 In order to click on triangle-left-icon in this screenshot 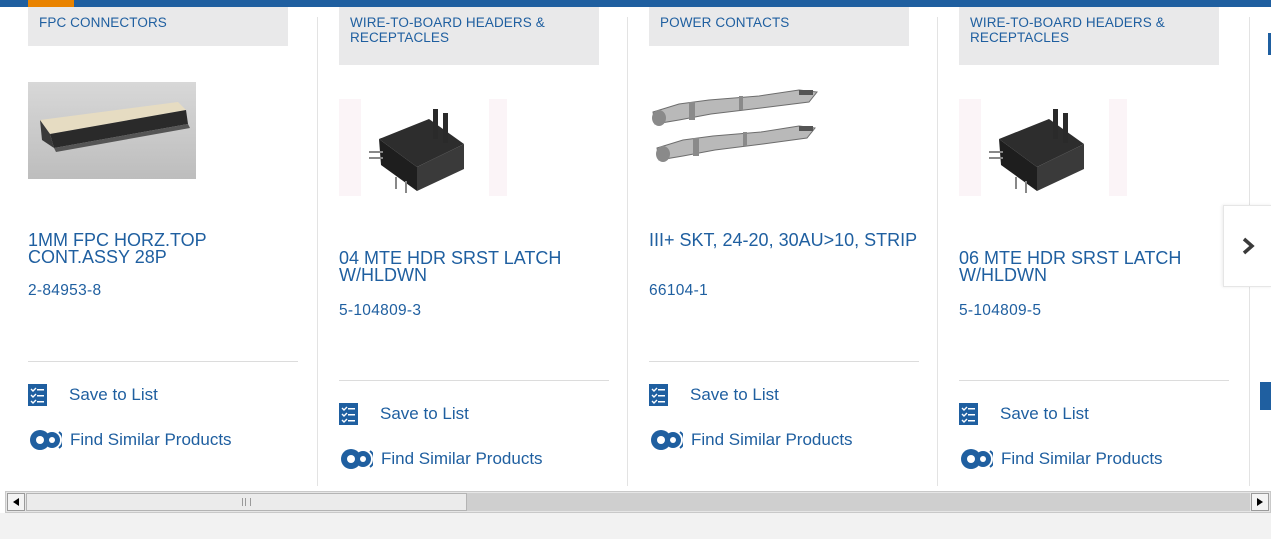, I will do `click(16, 502)`.